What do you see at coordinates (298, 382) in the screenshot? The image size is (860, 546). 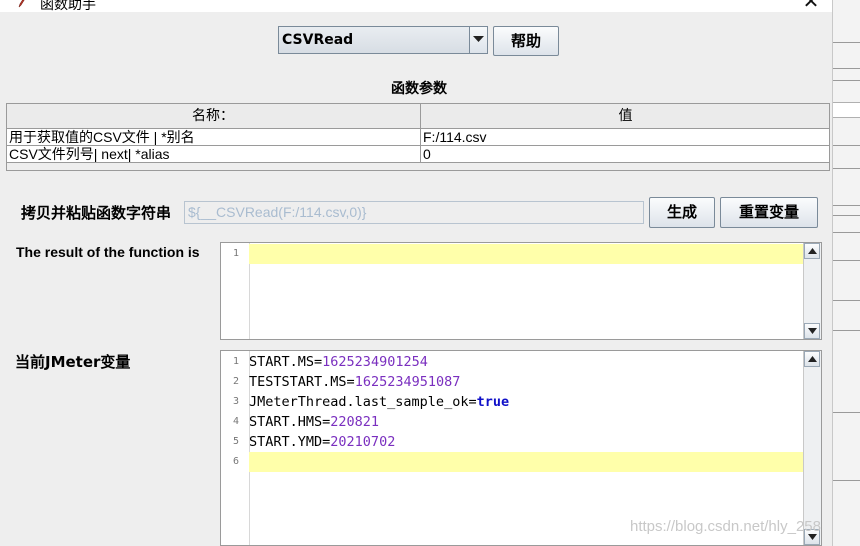 I see `var-key: TESTSTART.MS` at bounding box center [298, 382].